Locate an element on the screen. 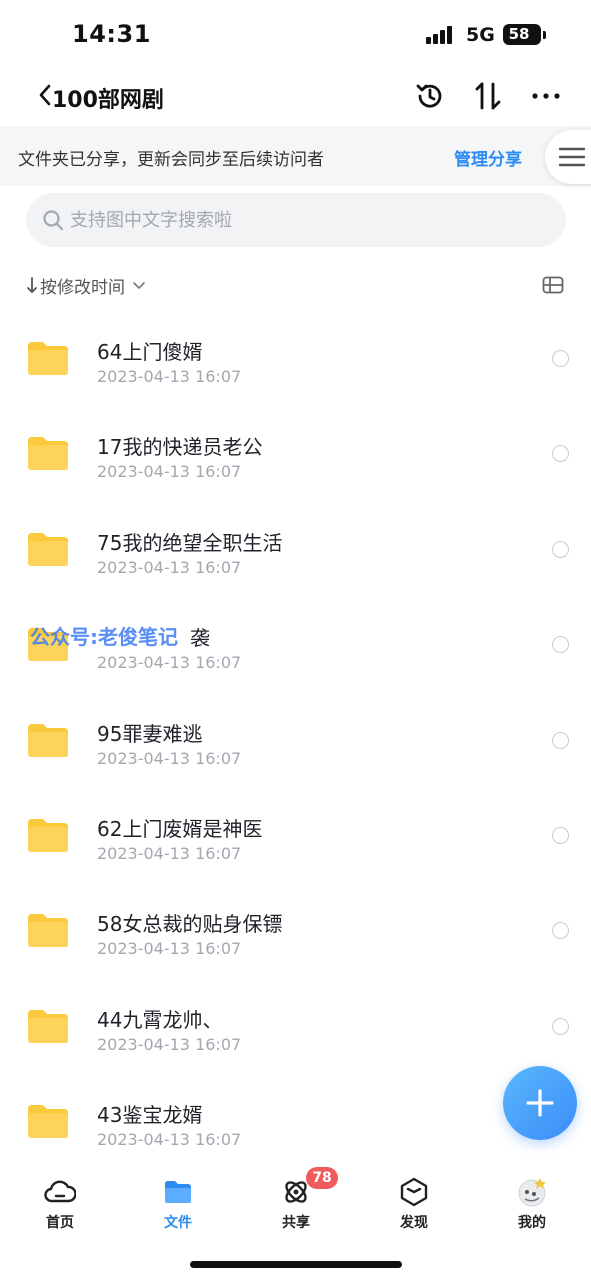 The width and height of the screenshot is (591, 1280). more-button is located at coordinates (546, 96).